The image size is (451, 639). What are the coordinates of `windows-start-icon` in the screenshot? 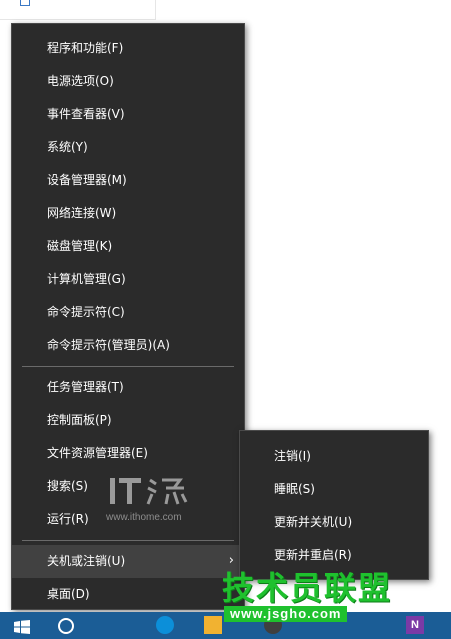 It's located at (22, 627).